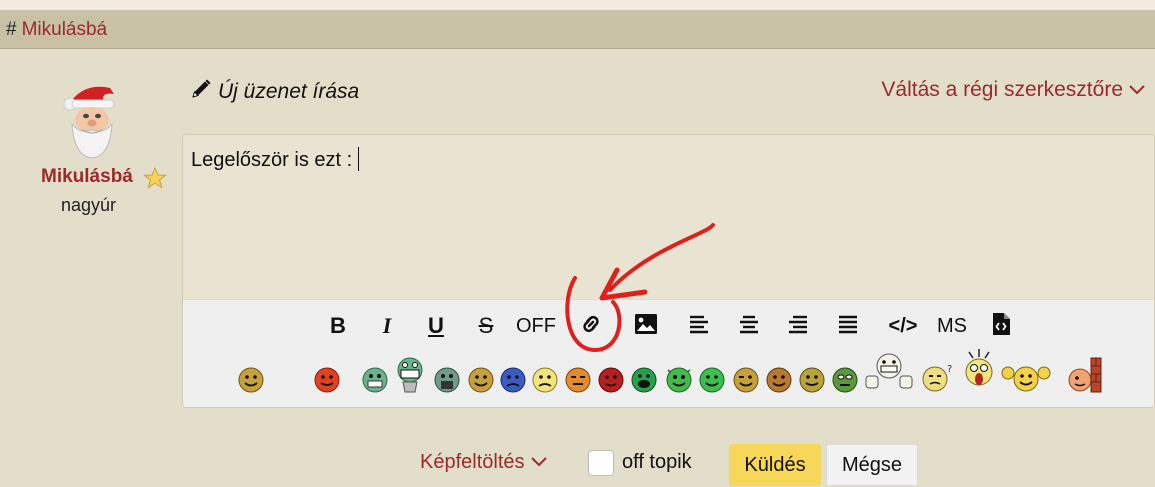 Image resolution: width=1155 pixels, height=487 pixels. What do you see at coordinates (87, 177) in the screenshot?
I see `username: Mikulásbá` at bounding box center [87, 177].